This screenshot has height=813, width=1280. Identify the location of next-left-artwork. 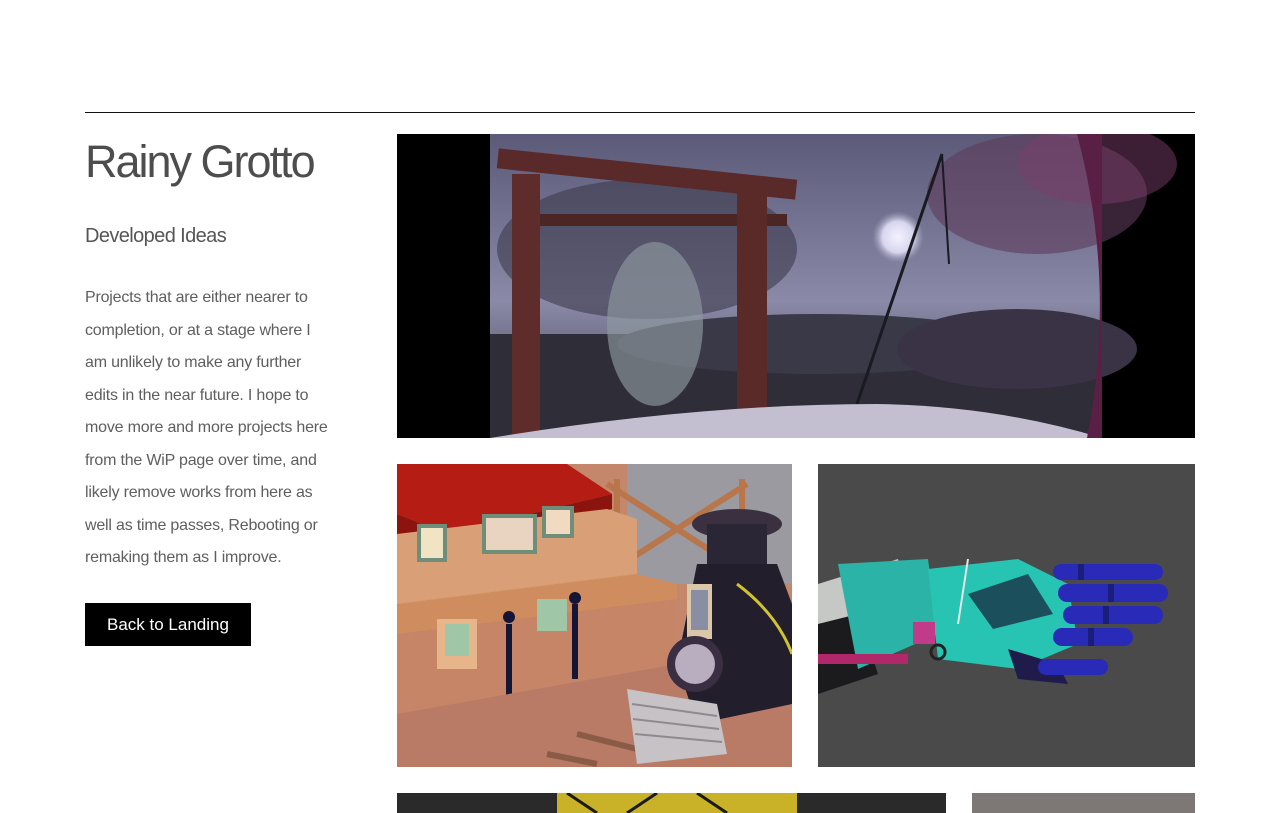
(671, 803).